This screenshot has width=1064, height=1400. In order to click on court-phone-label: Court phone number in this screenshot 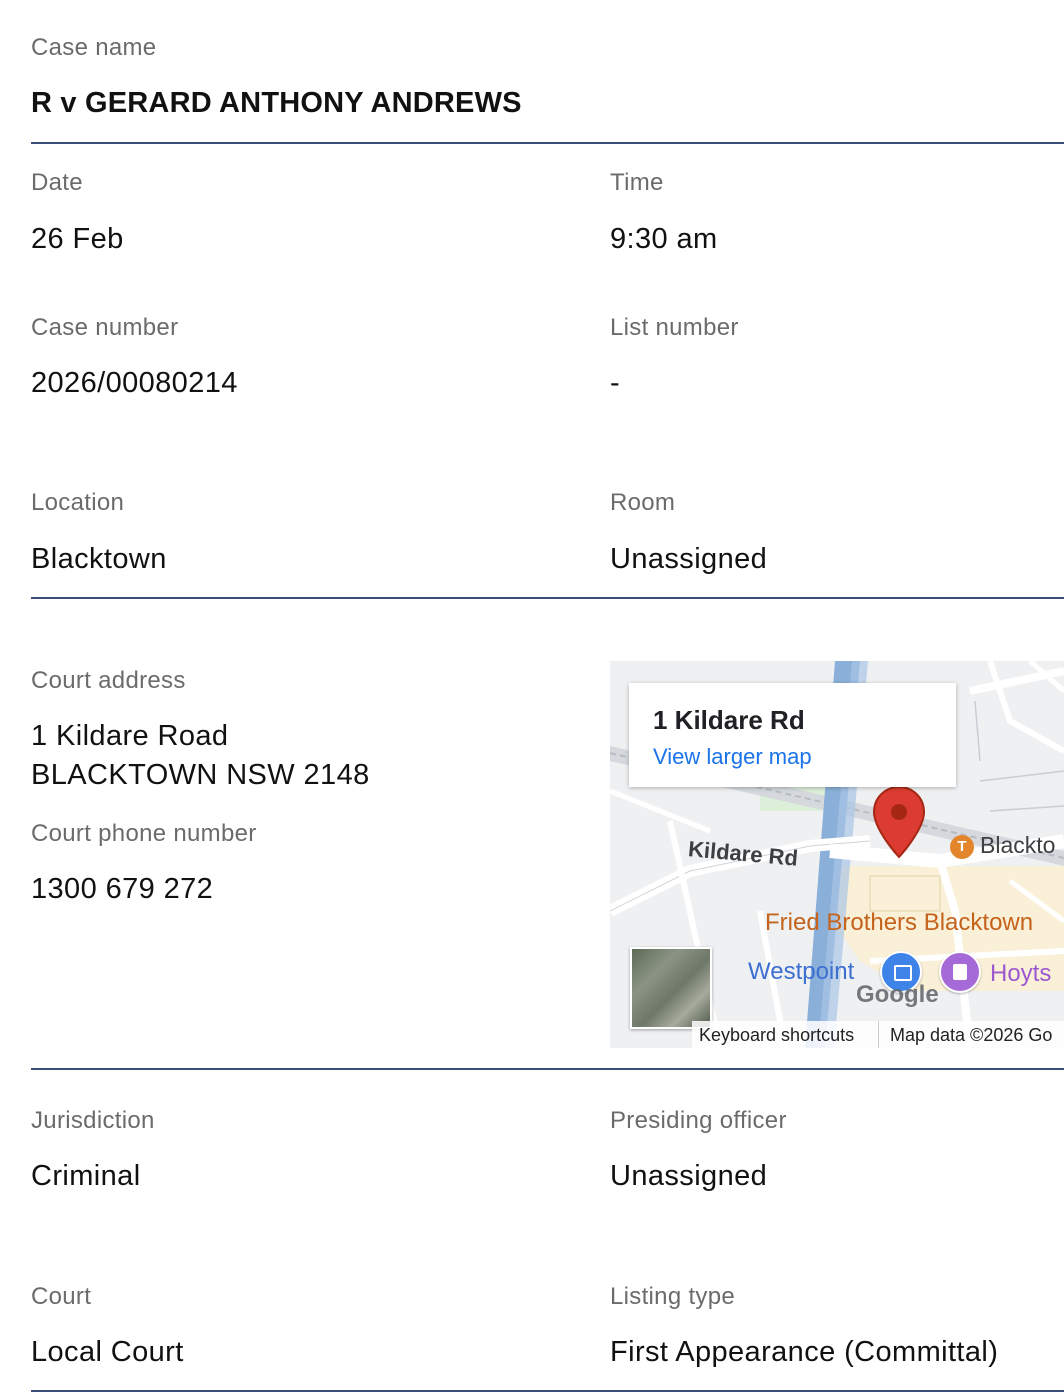, I will do `click(144, 833)`.